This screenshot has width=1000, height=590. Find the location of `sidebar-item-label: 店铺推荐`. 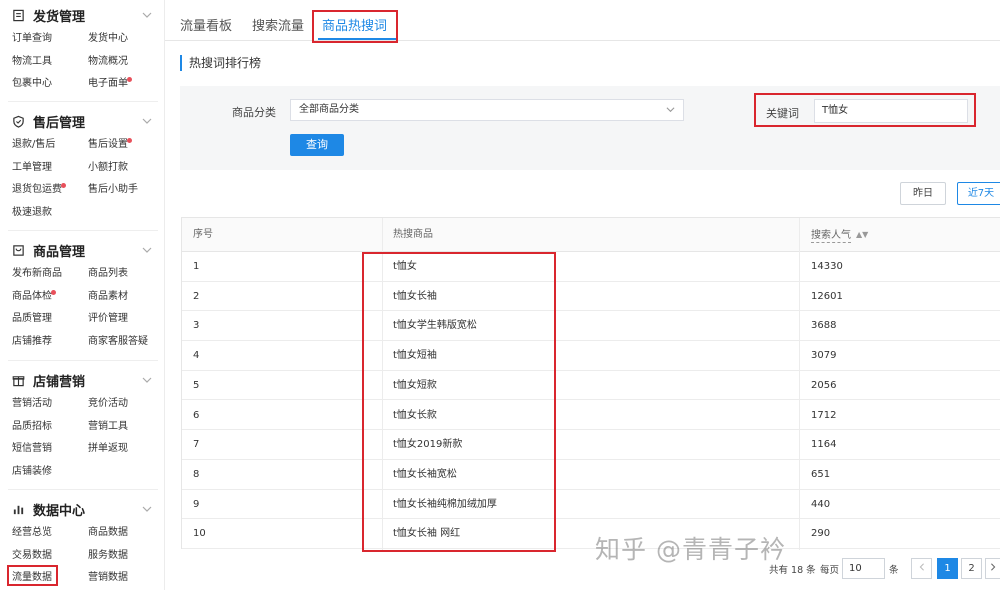

sidebar-item-label: 店铺推荐 is located at coordinates (32, 341).